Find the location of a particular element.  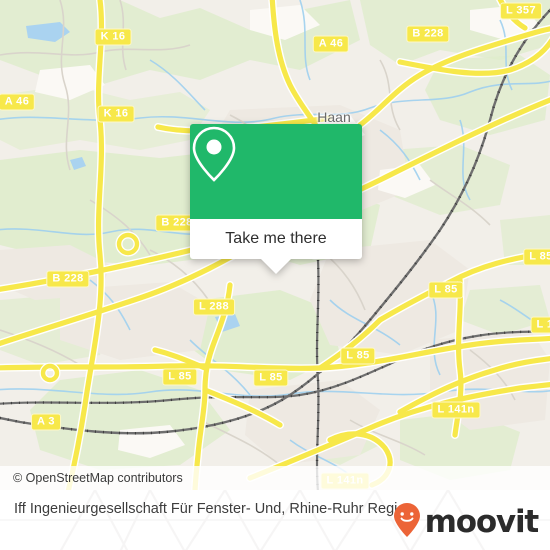

take-me-there-label: Take me there is located at coordinates (276, 238).